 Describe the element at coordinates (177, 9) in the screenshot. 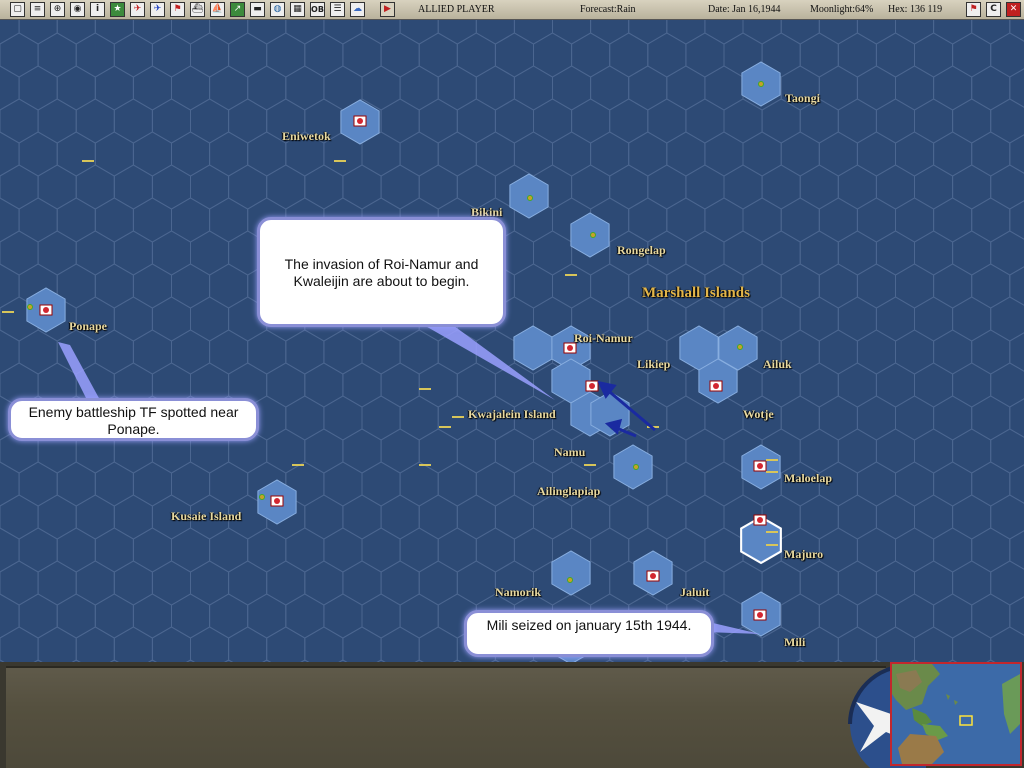

I see `flag-icon: ⚑` at that location.